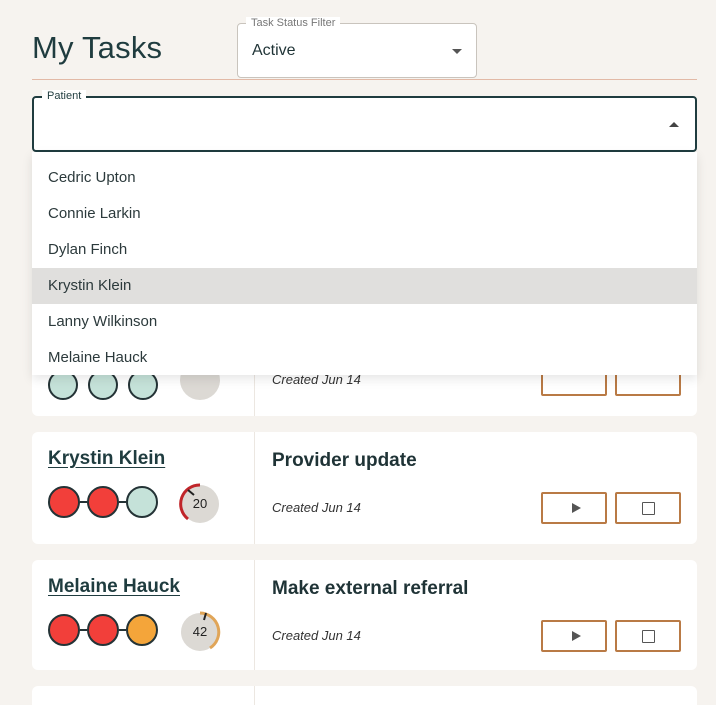 The width and height of the screenshot is (716, 705). Describe the element at coordinates (364, 286) in the screenshot. I see `patient-option: Krystin Klein` at that location.